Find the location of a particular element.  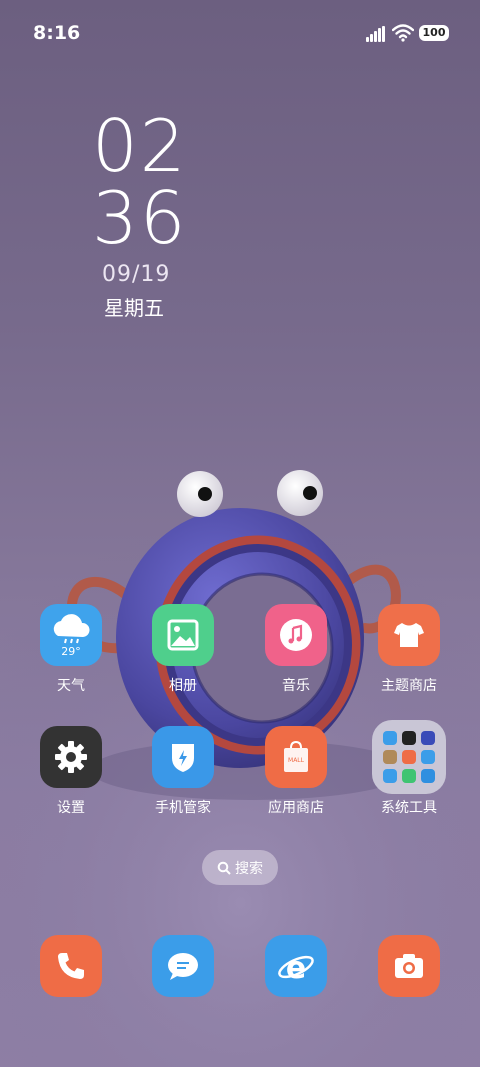

app-label: 主题商店 is located at coordinates (409, 686).